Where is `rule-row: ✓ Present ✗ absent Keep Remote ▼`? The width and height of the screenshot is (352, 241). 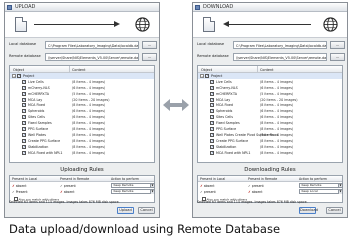
rule-row: ✓ Present ✗ absent Keep Remote ▼ is located at coordinates (82, 192).